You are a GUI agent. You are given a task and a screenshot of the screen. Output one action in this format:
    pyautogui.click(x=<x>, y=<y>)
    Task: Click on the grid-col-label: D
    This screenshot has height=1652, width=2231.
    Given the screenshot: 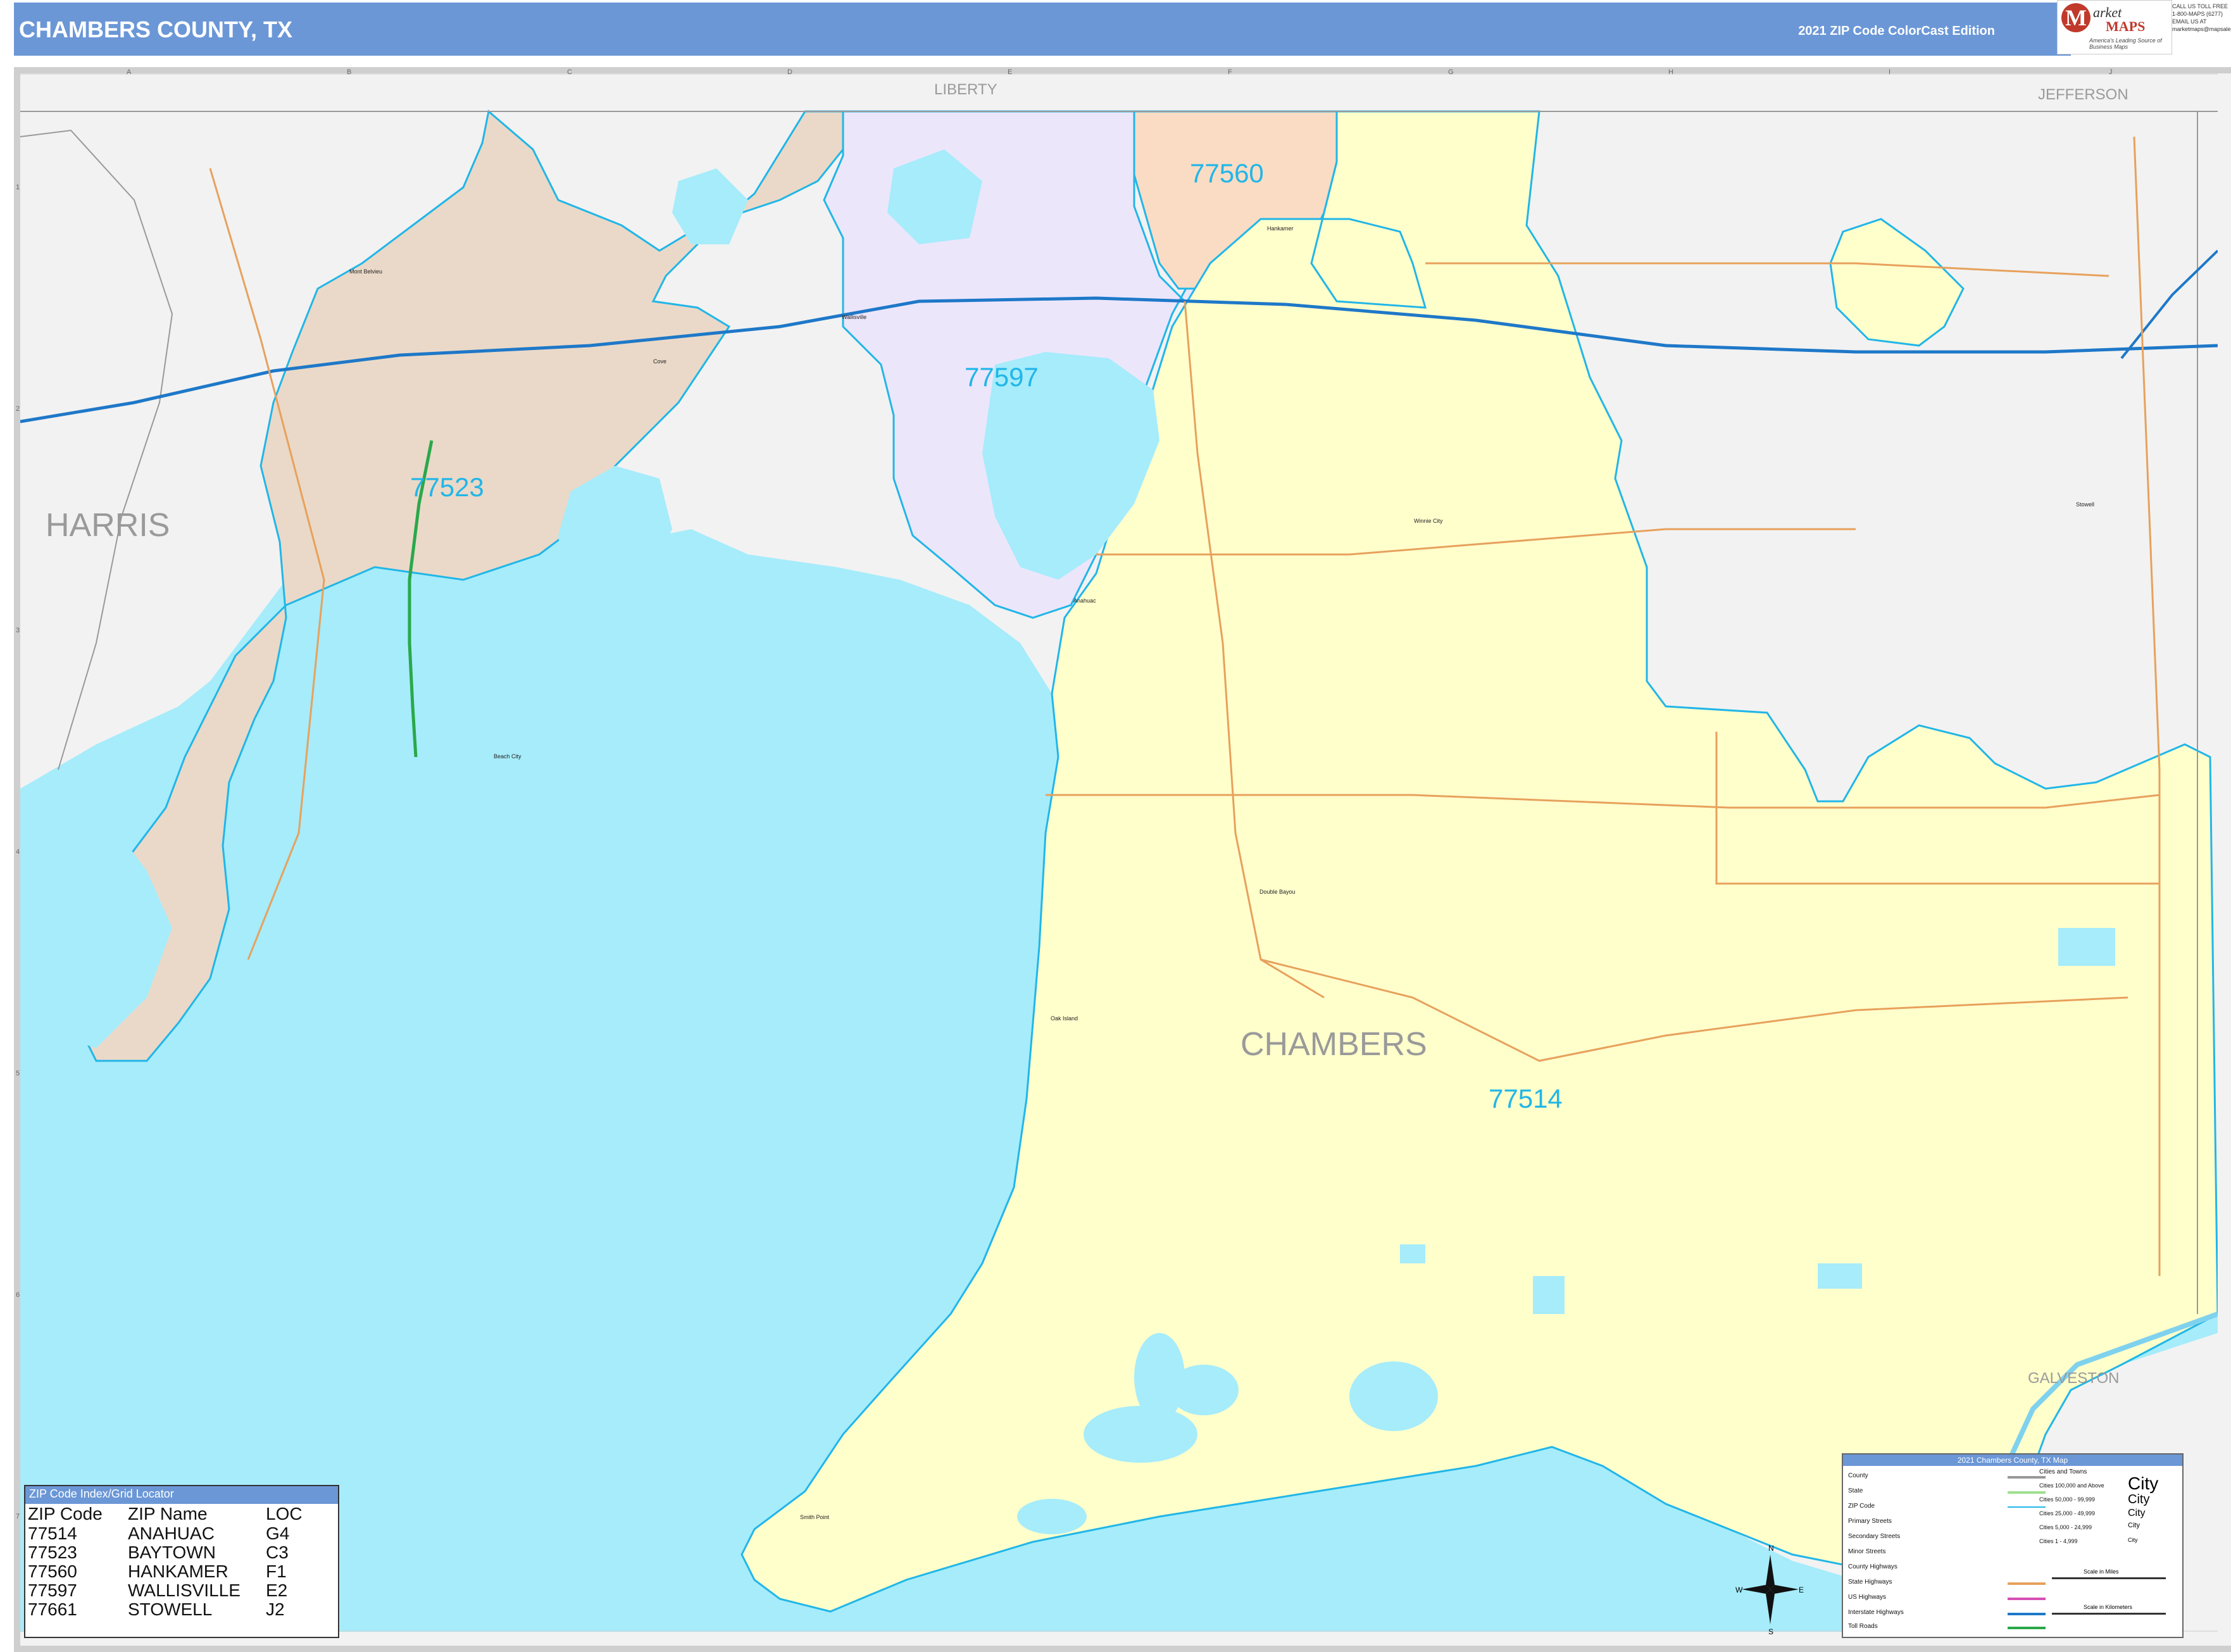 What is the action you would take?
    pyautogui.click(x=789, y=72)
    